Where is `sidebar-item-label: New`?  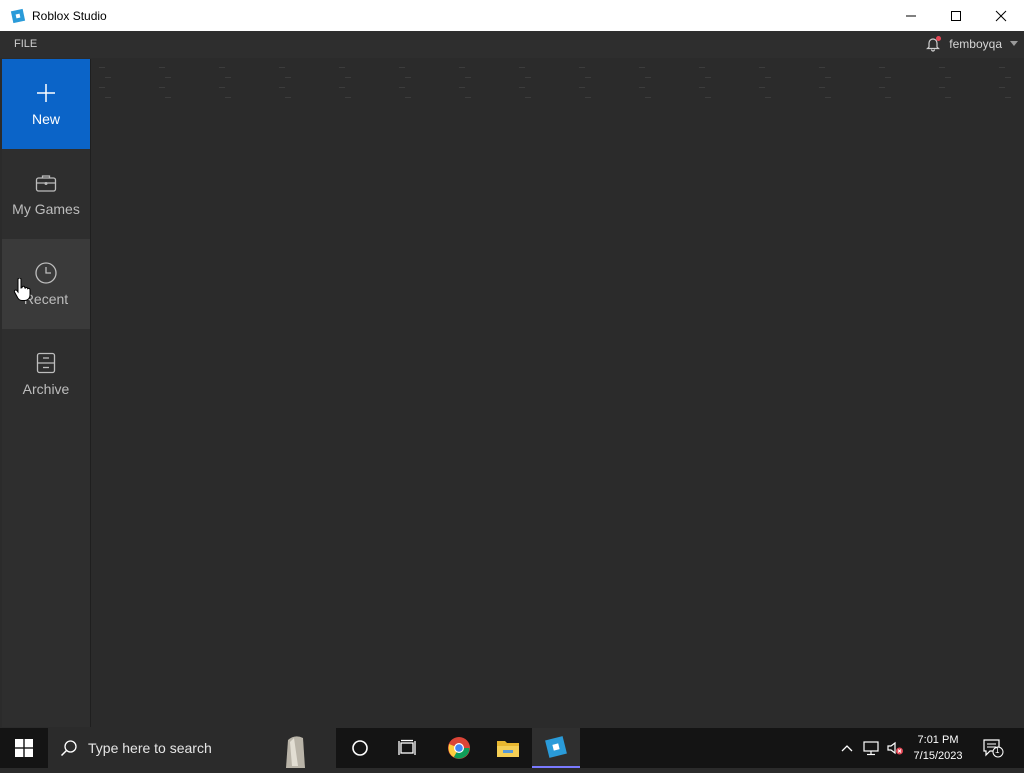
sidebar-item-label: New is located at coordinates (45, 119).